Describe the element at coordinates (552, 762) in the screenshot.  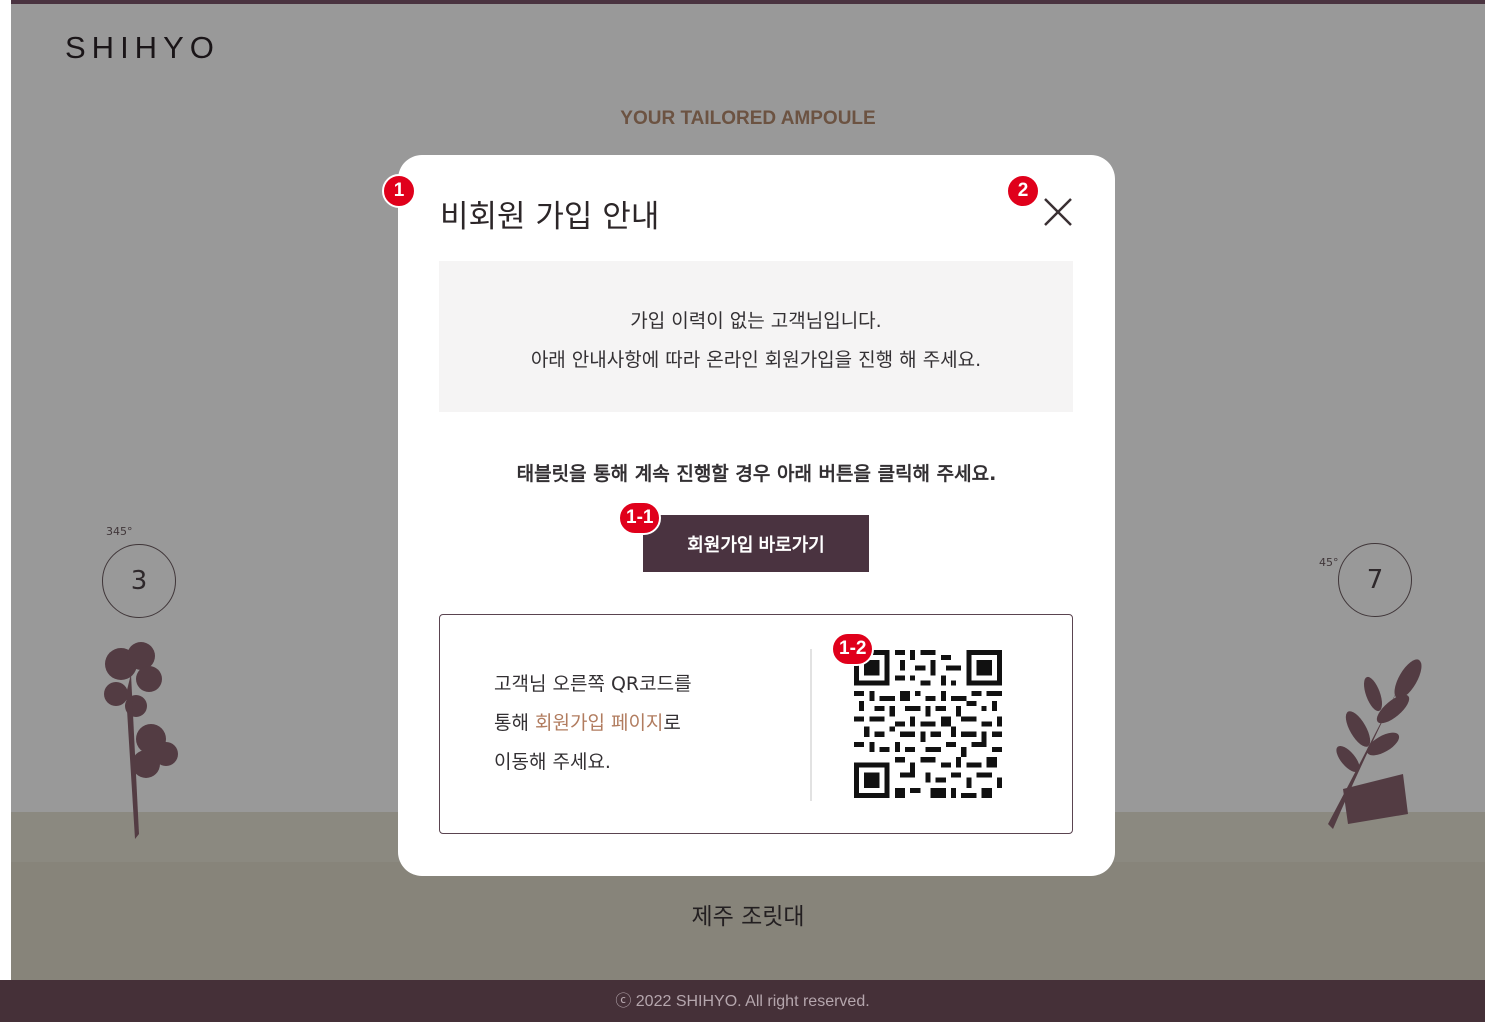
I see `qr-text-line-3: 이동해 주세요.` at that location.